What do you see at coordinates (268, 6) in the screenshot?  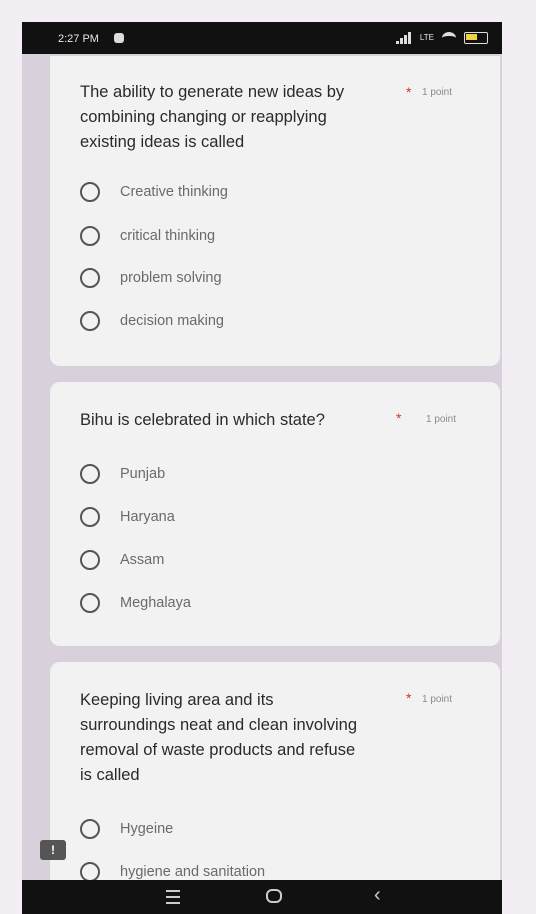 I see `top-strip` at bounding box center [268, 6].